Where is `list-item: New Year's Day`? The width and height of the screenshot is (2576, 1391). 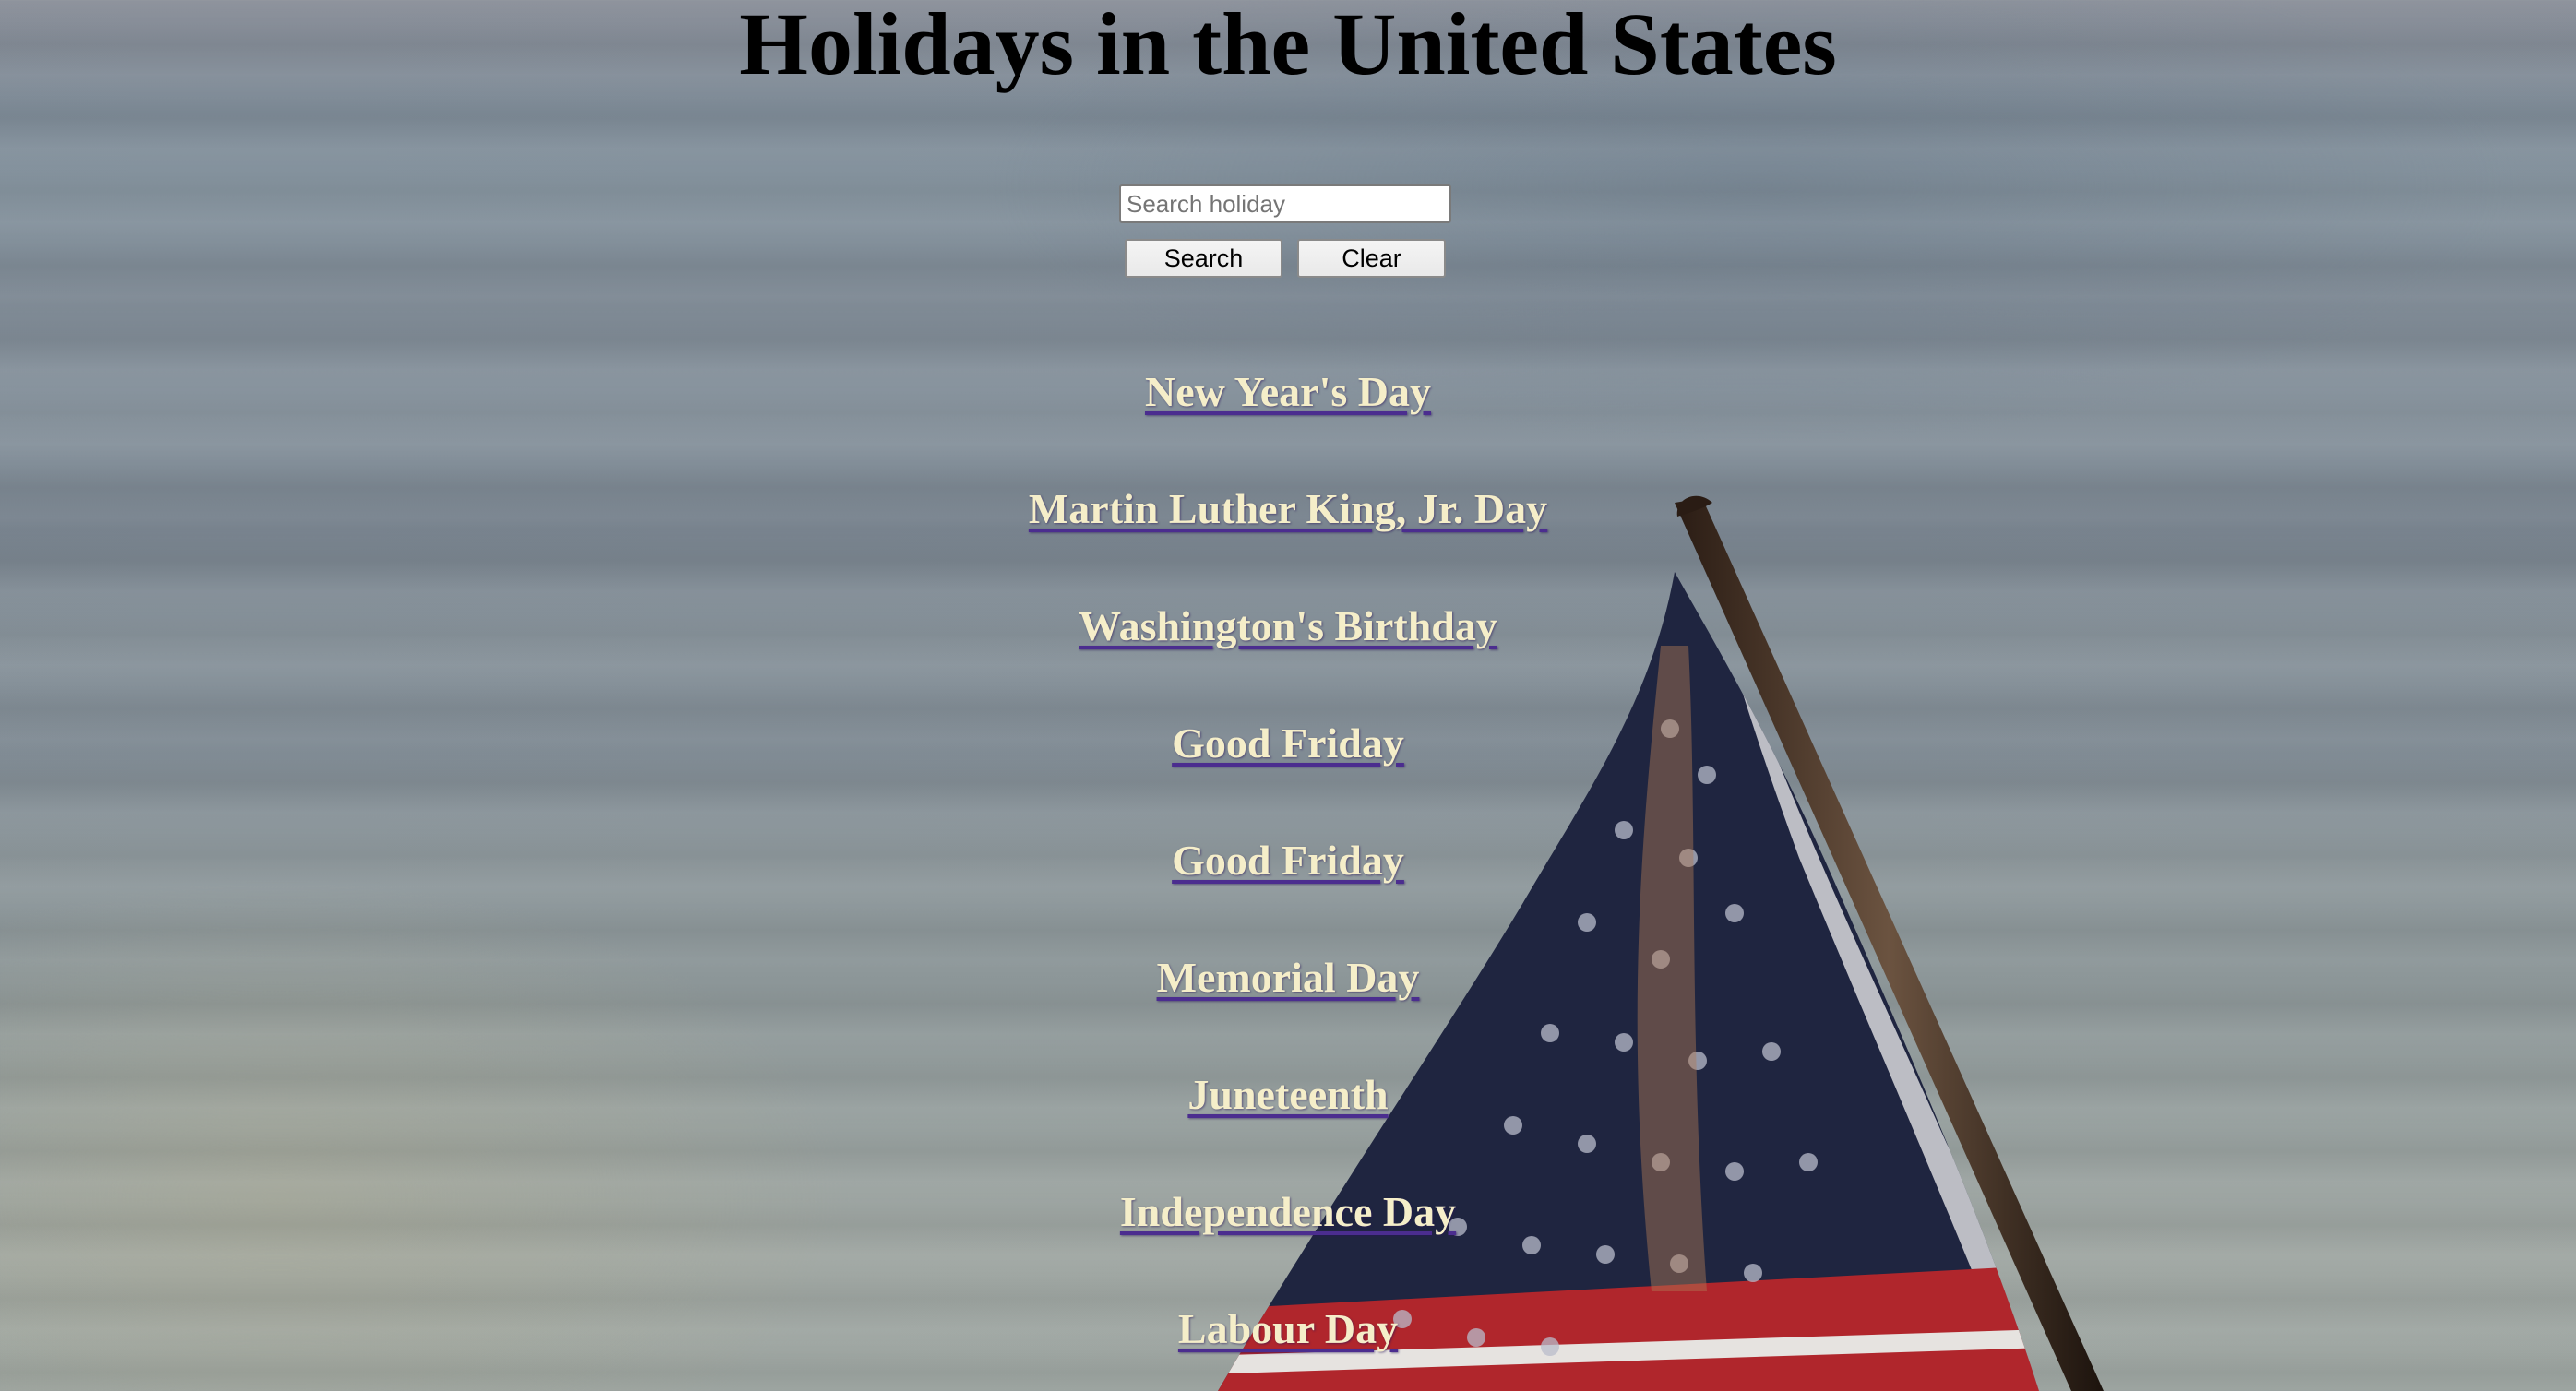 list-item: New Year's Day is located at coordinates (1288, 421).